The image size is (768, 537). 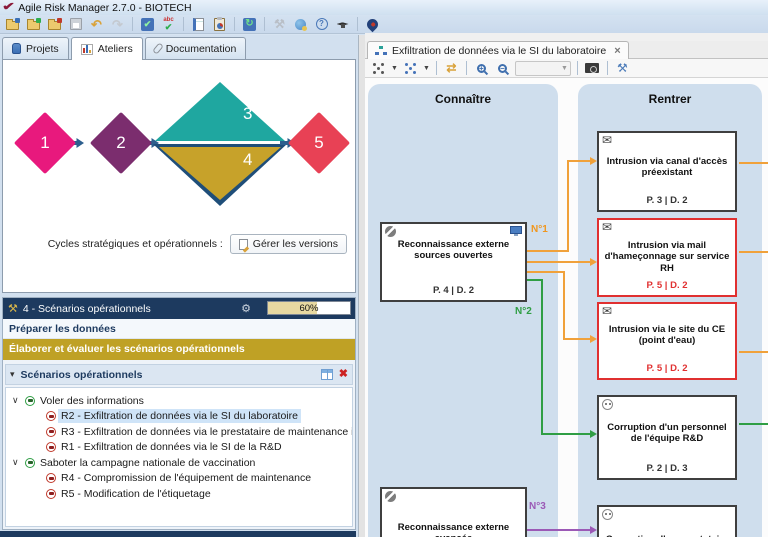 What do you see at coordinates (75, 24) in the screenshot?
I see `save-icon` at bounding box center [75, 24].